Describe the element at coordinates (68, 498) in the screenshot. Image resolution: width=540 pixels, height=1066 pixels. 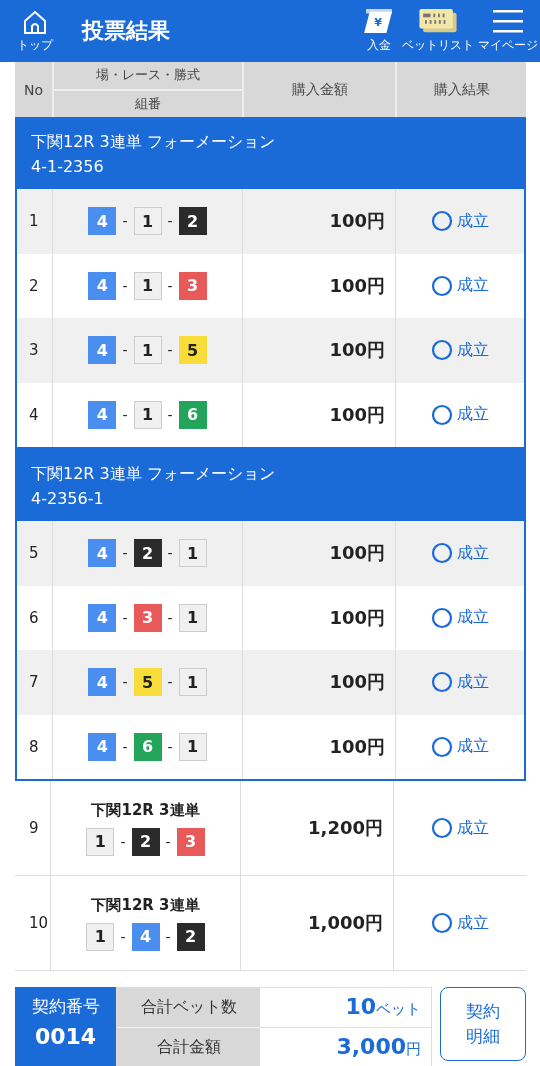
I see `group-code: 4-2356-1` at that location.